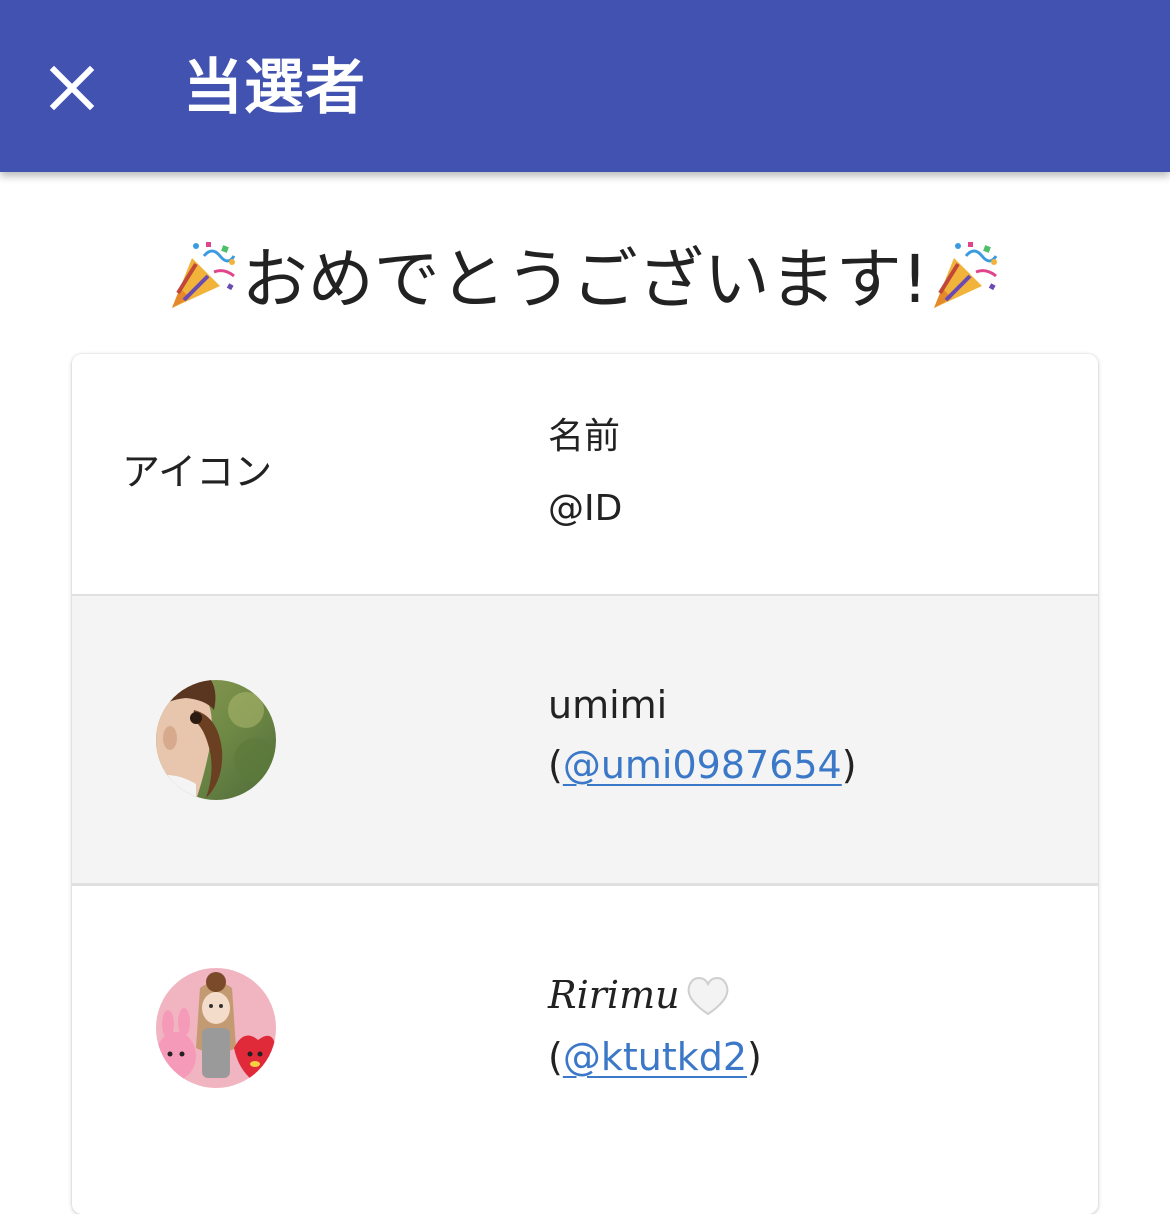 The width and height of the screenshot is (1170, 1214). I want to click on winner-id: (@umi0987654), so click(702, 765).